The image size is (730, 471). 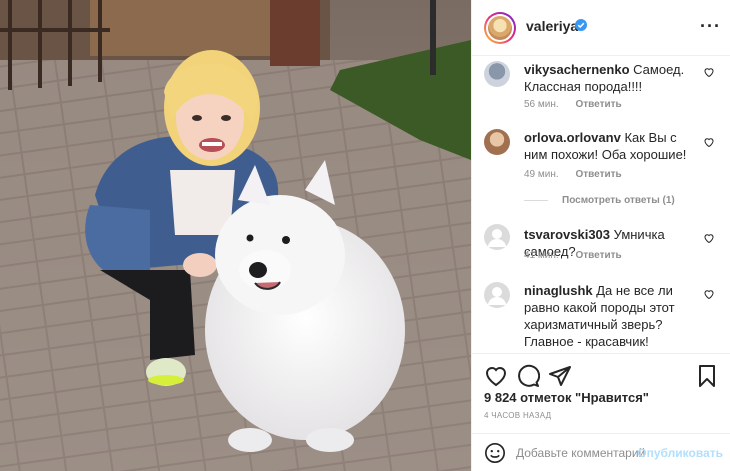 What do you see at coordinates (710, 26) in the screenshot?
I see `more-options-icon: ···` at bounding box center [710, 26].